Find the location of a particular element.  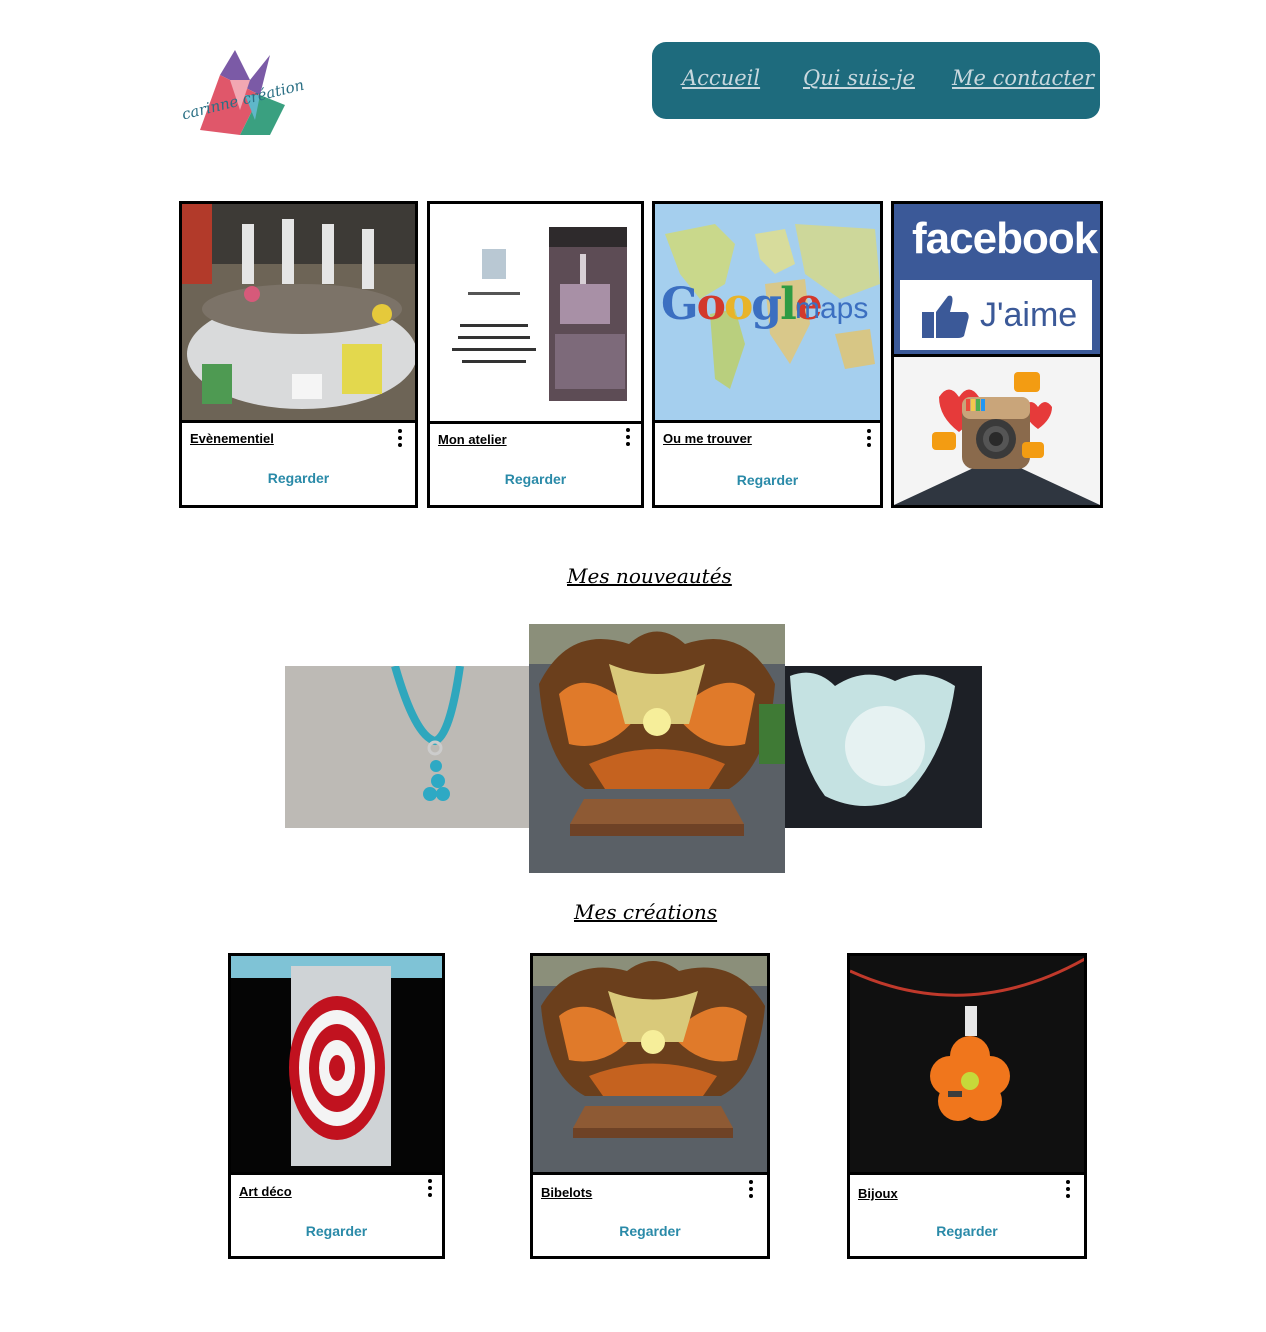

card-title: Mon atelier is located at coordinates (472, 439).